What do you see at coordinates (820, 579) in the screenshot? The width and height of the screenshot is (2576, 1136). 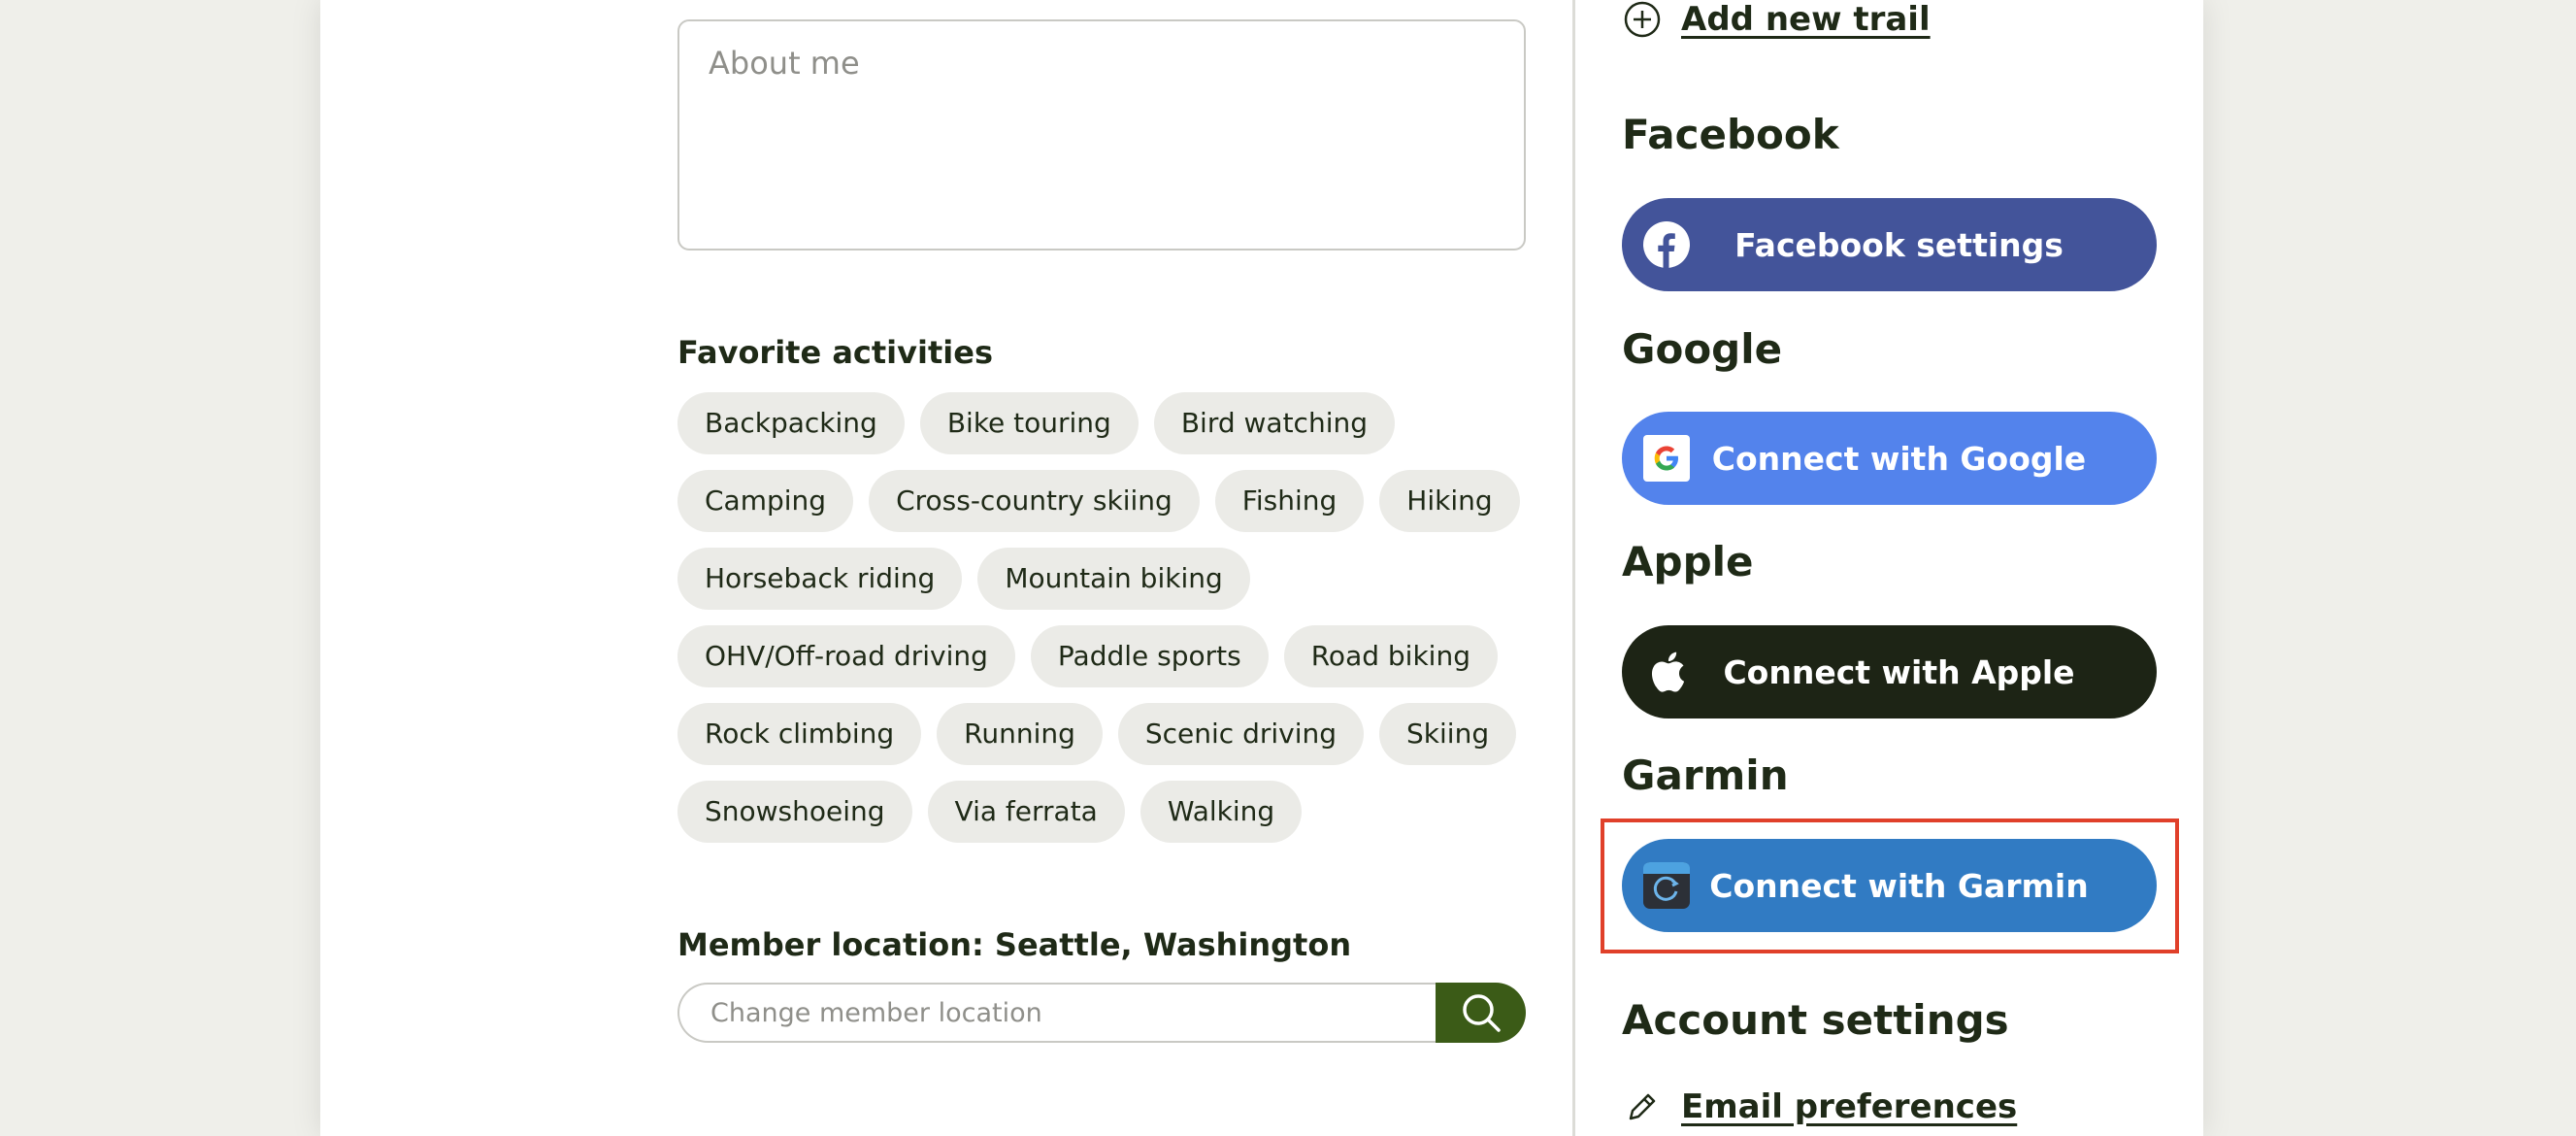 I see `activity-chip: Horseback riding` at bounding box center [820, 579].